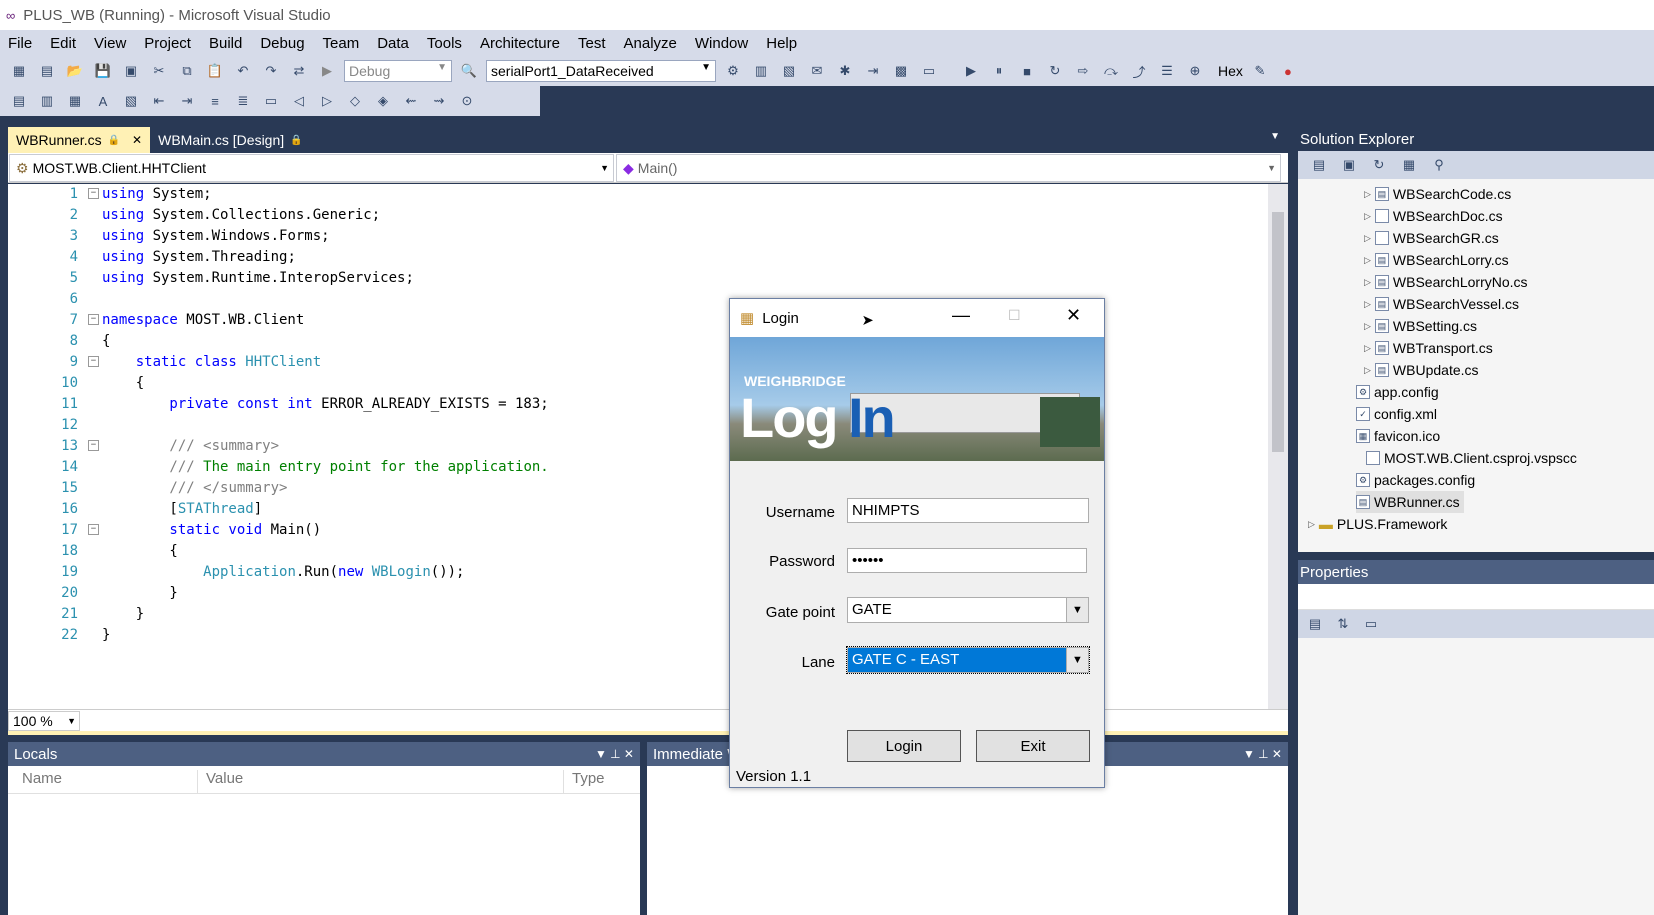 This screenshot has height=915, width=1654. Describe the element at coordinates (1476, 597) in the screenshot. I see `properties-object-select` at that location.